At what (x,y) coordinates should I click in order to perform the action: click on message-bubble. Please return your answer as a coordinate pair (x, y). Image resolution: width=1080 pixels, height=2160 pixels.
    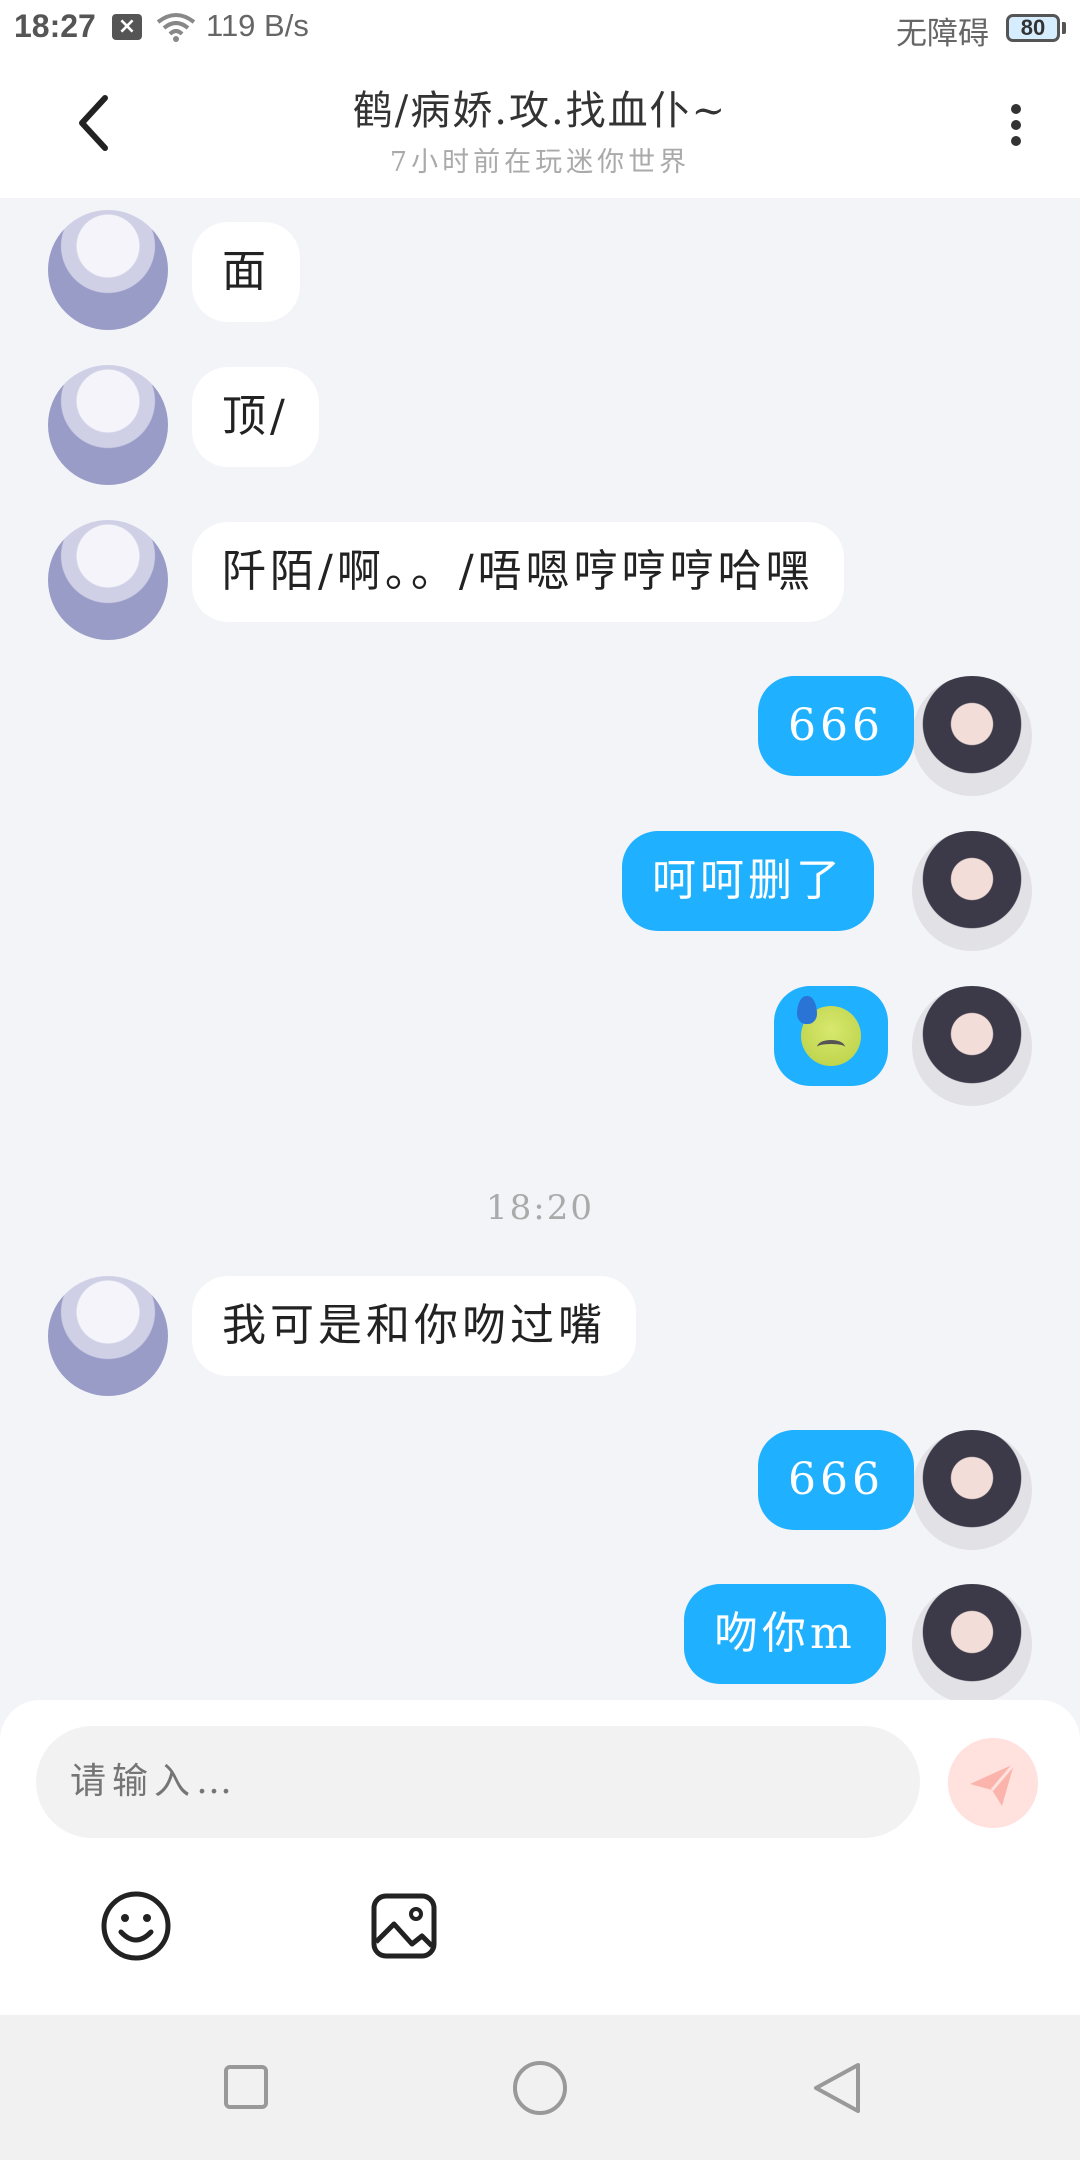
    Looking at the image, I should click on (831, 1036).